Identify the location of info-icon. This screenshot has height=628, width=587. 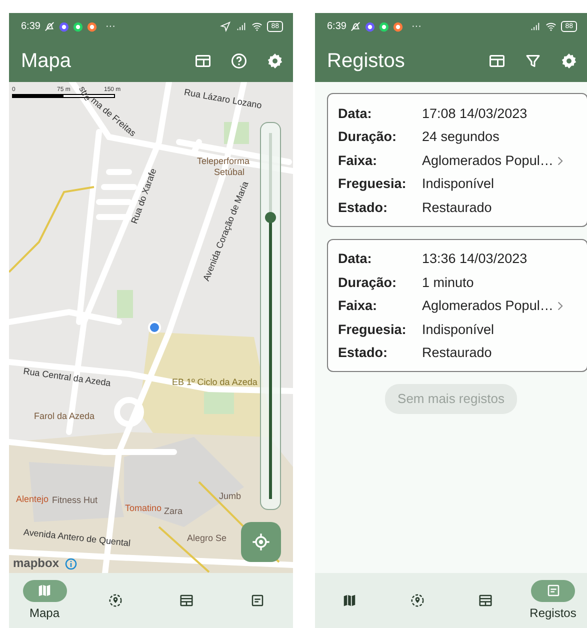
(71, 564).